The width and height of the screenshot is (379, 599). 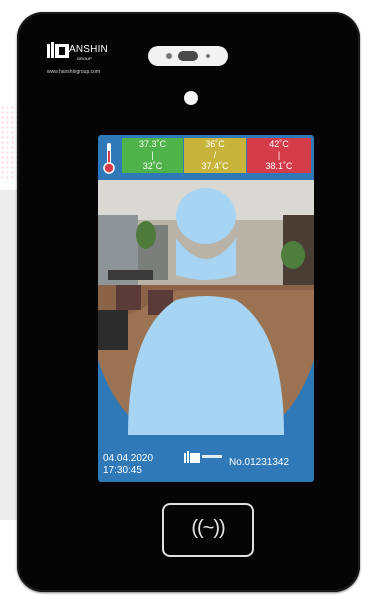 I want to click on threshold-alarm-bottom: 38.1˚C, so click(x=279, y=166).